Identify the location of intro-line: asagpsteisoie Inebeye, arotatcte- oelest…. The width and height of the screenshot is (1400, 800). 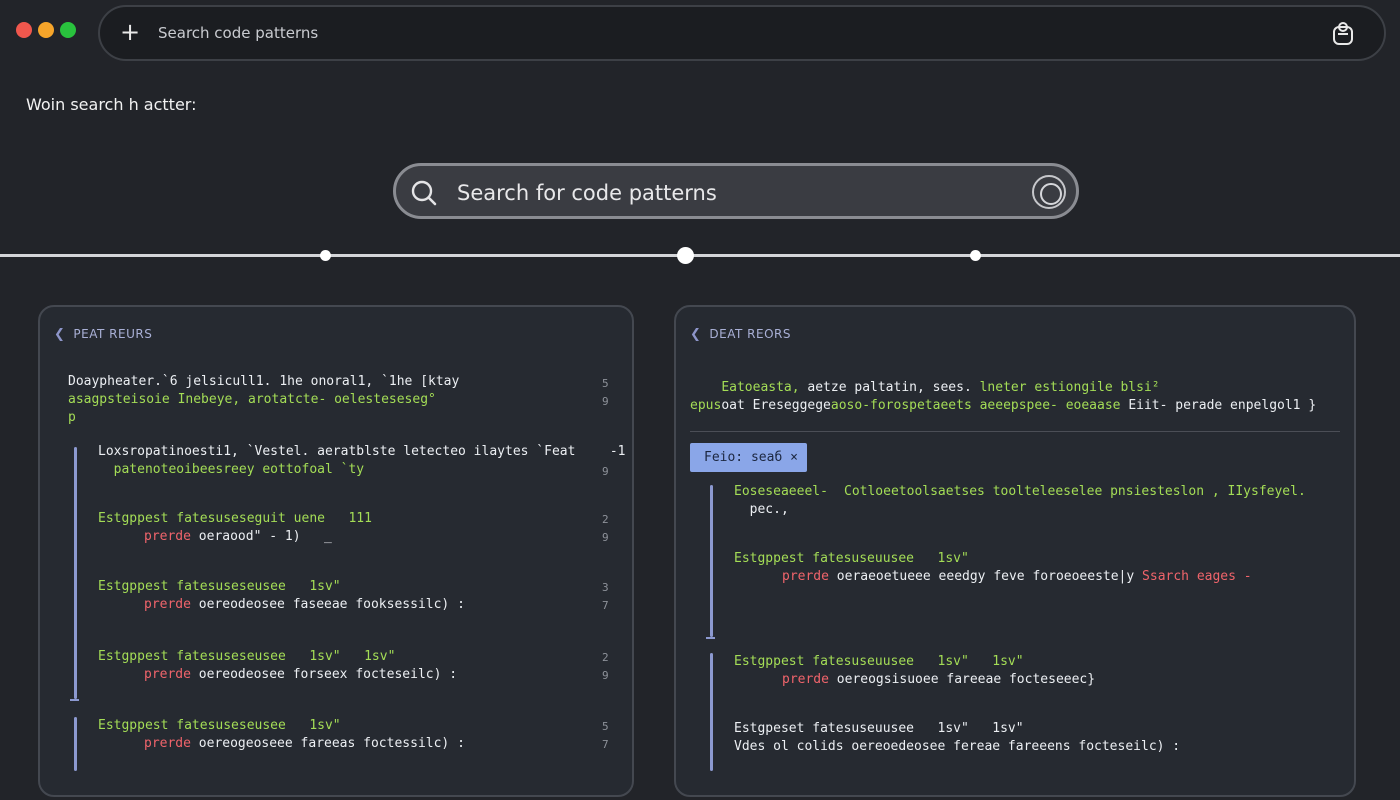
(252, 399).